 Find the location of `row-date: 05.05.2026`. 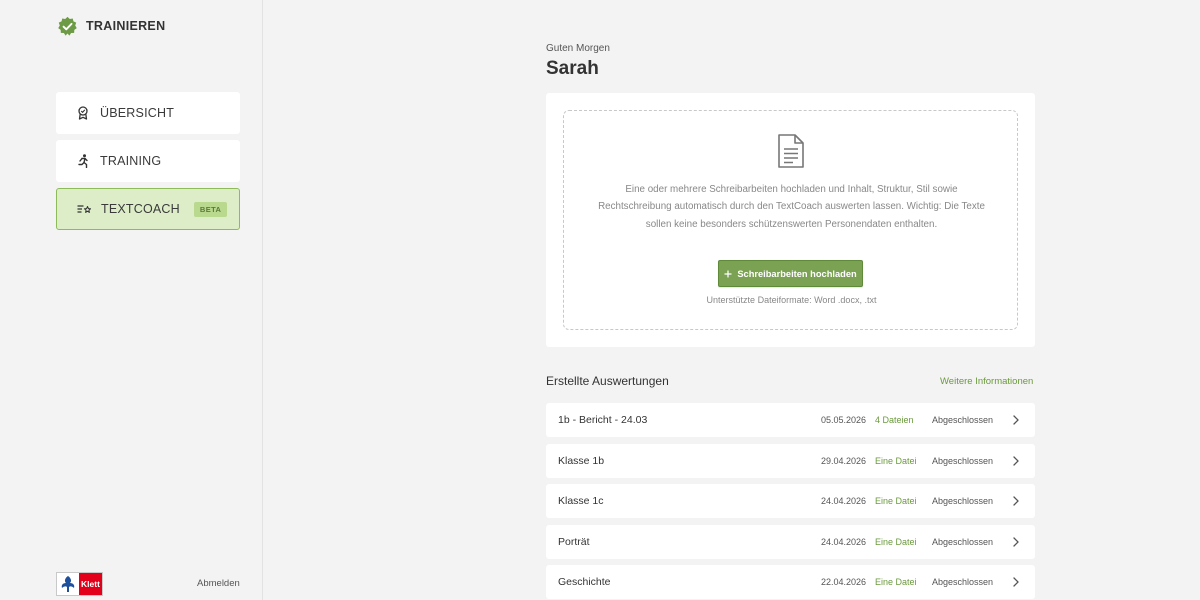

row-date: 05.05.2026 is located at coordinates (843, 420).